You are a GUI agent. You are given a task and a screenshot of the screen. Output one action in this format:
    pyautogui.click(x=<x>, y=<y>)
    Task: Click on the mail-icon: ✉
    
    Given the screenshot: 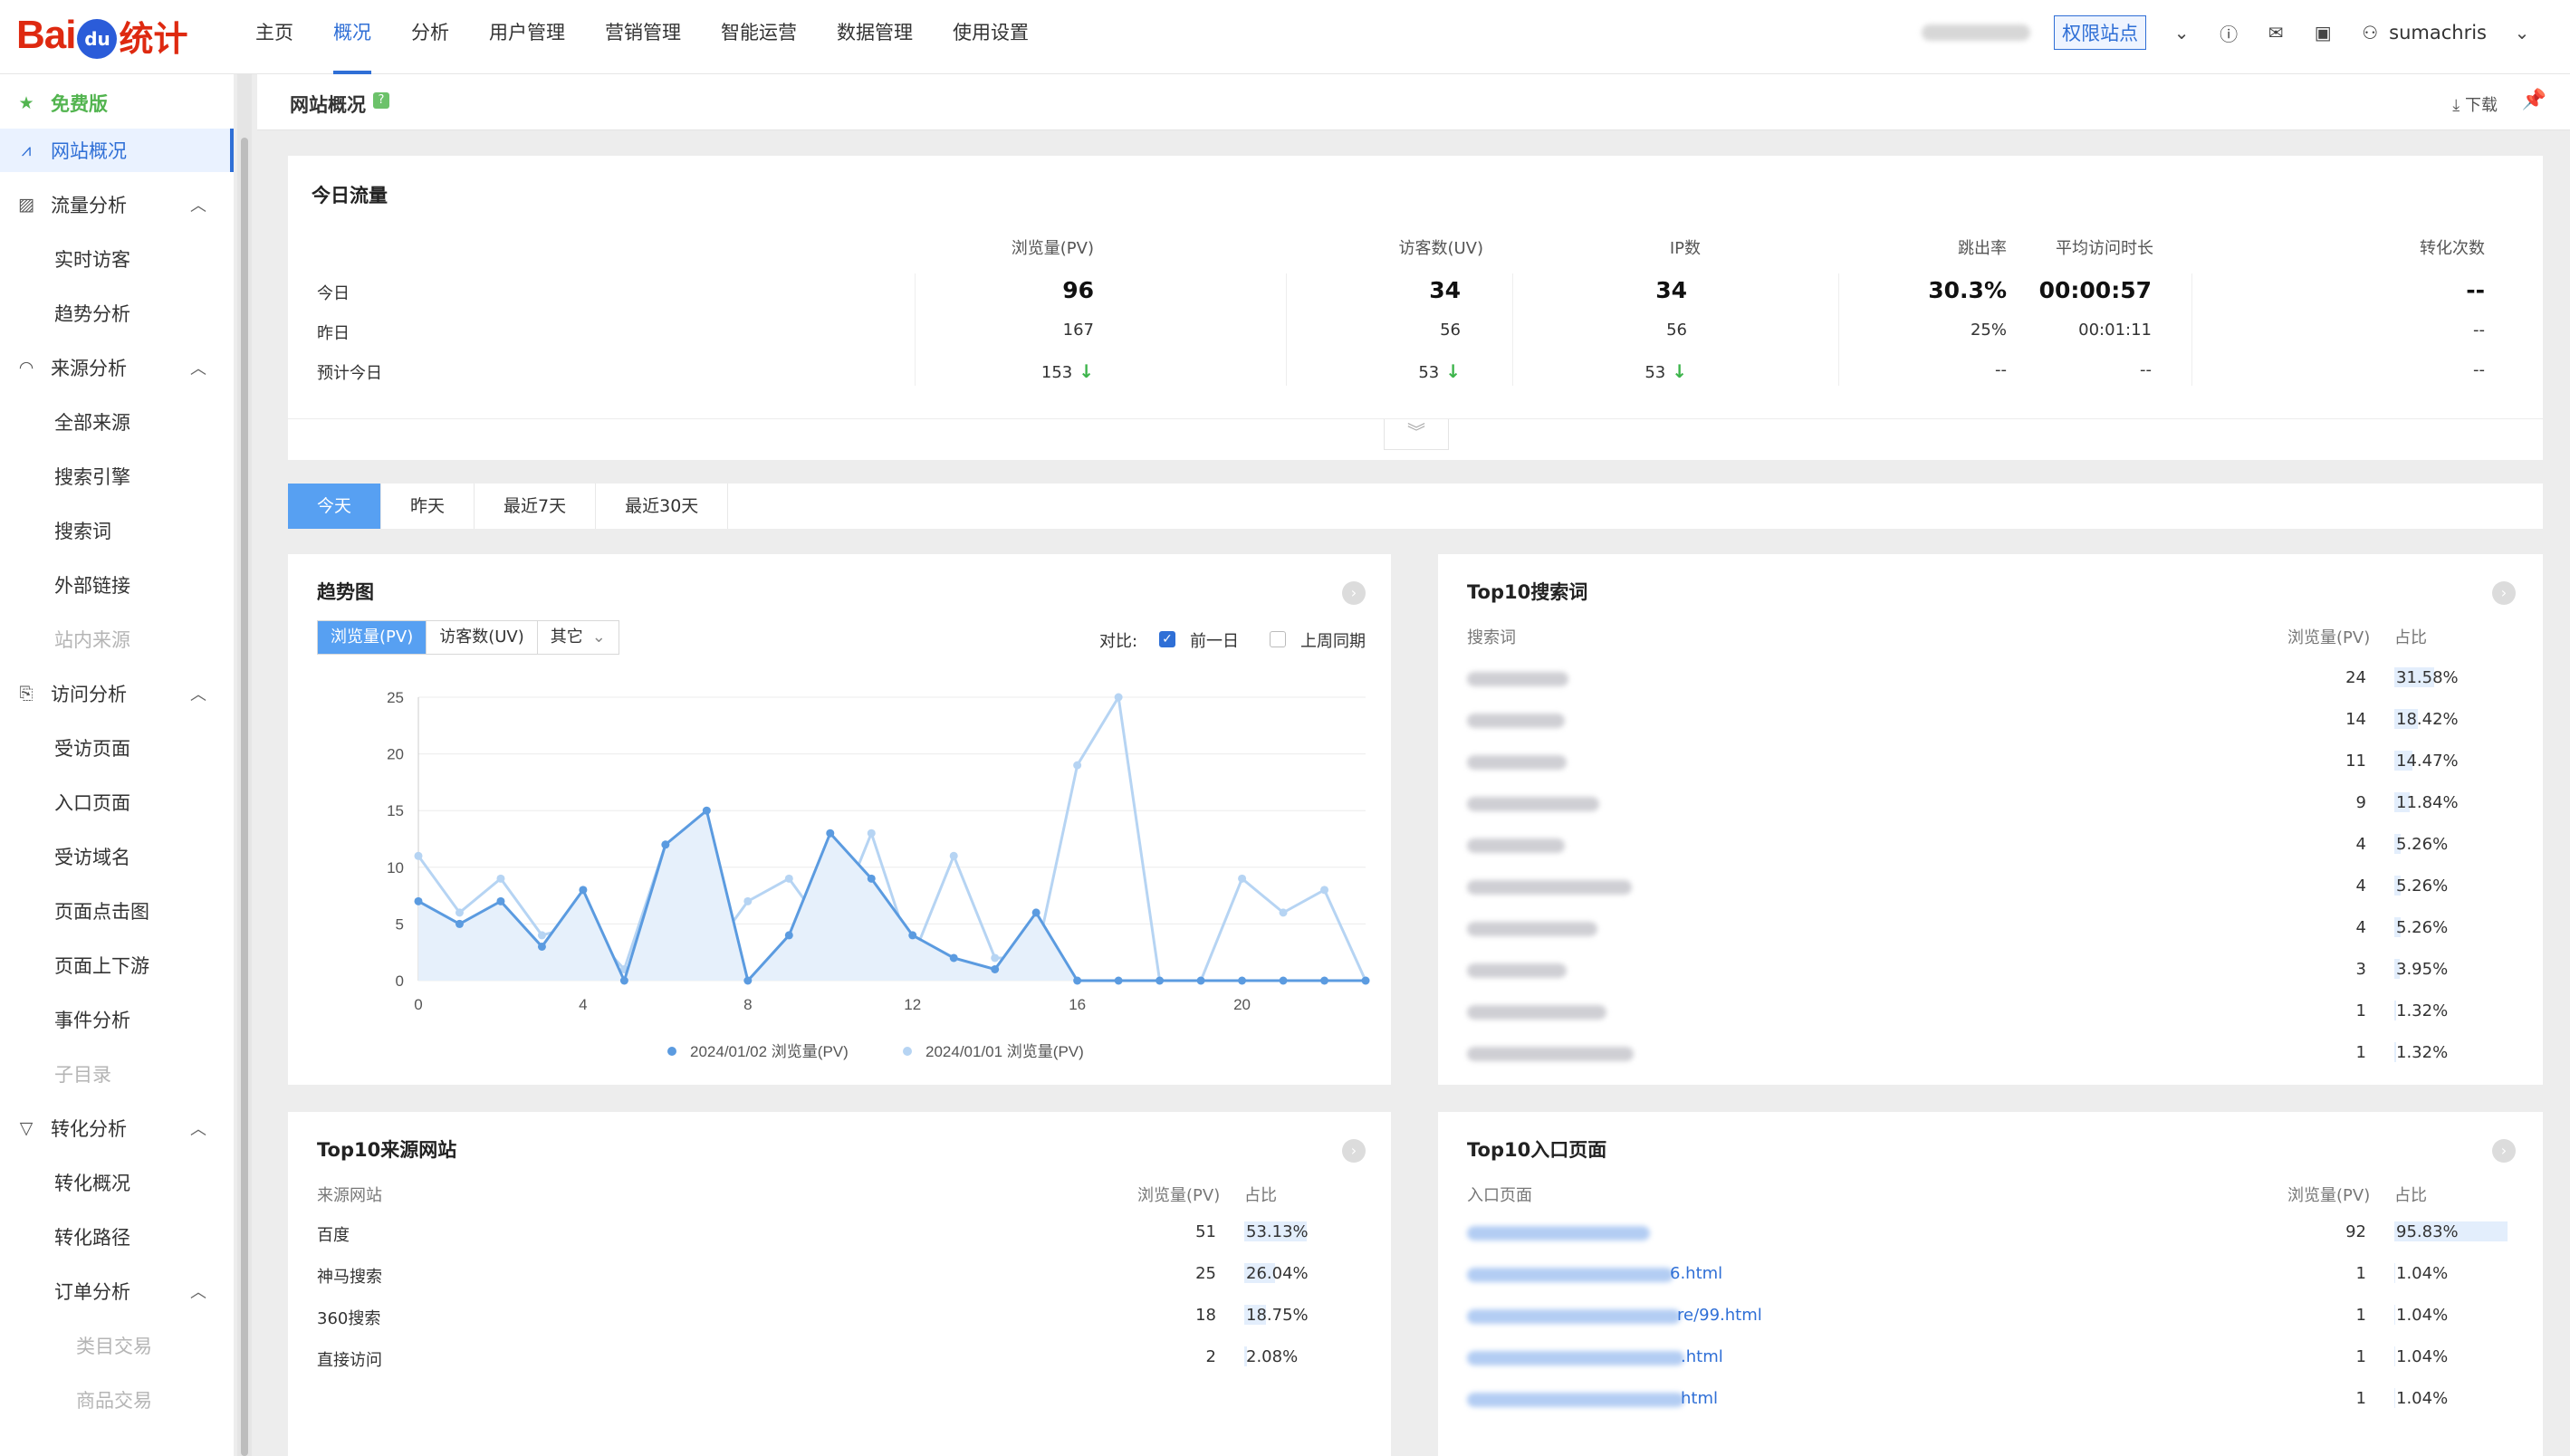 What is the action you would take?
    pyautogui.click(x=2276, y=32)
    